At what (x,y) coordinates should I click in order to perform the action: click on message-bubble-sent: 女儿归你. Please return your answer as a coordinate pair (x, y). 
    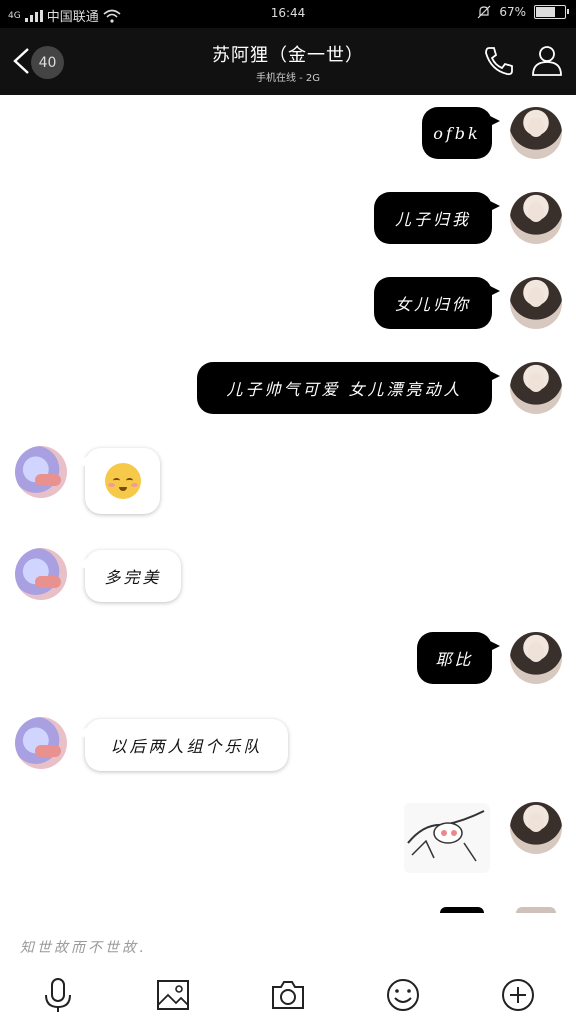
    Looking at the image, I should click on (437, 303).